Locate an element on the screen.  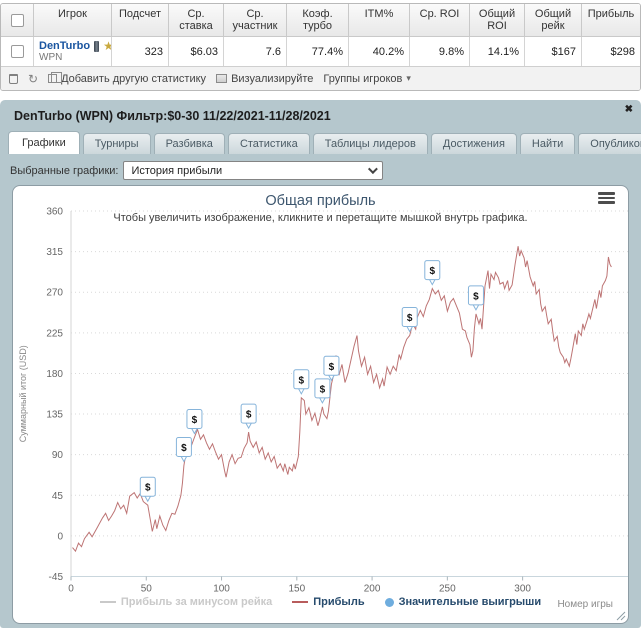
player-name-link: DenTurbo is located at coordinates (64, 46).